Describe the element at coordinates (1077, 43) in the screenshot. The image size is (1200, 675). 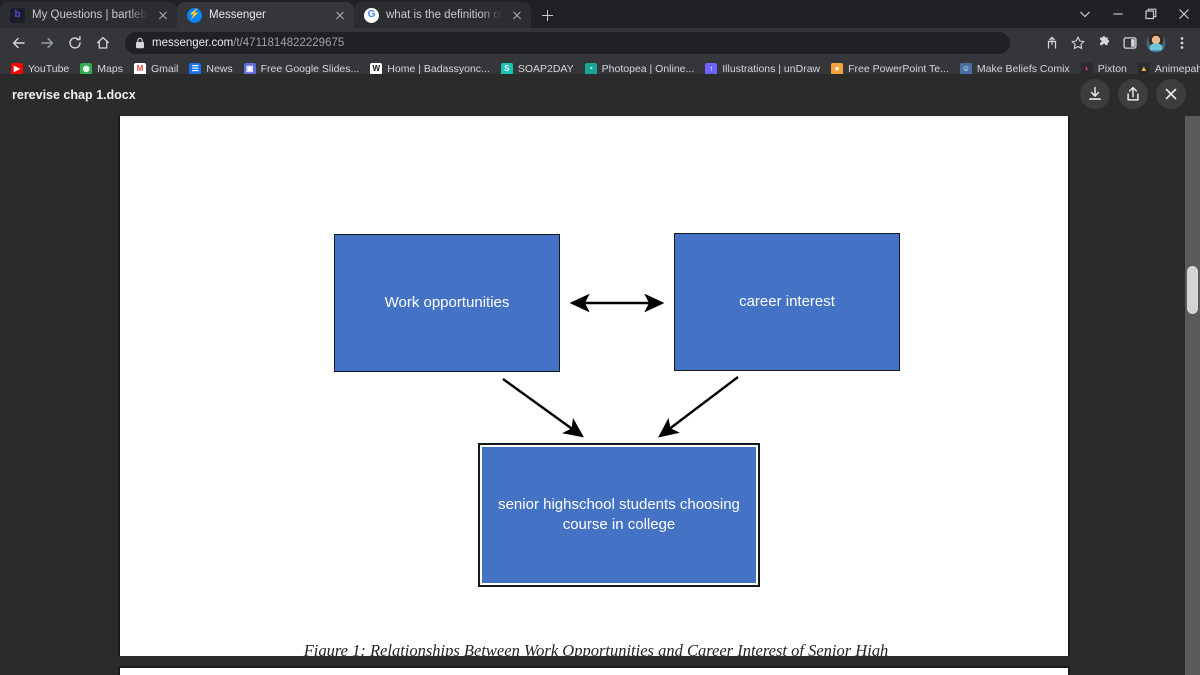
I see `bookmark-star-icon` at that location.